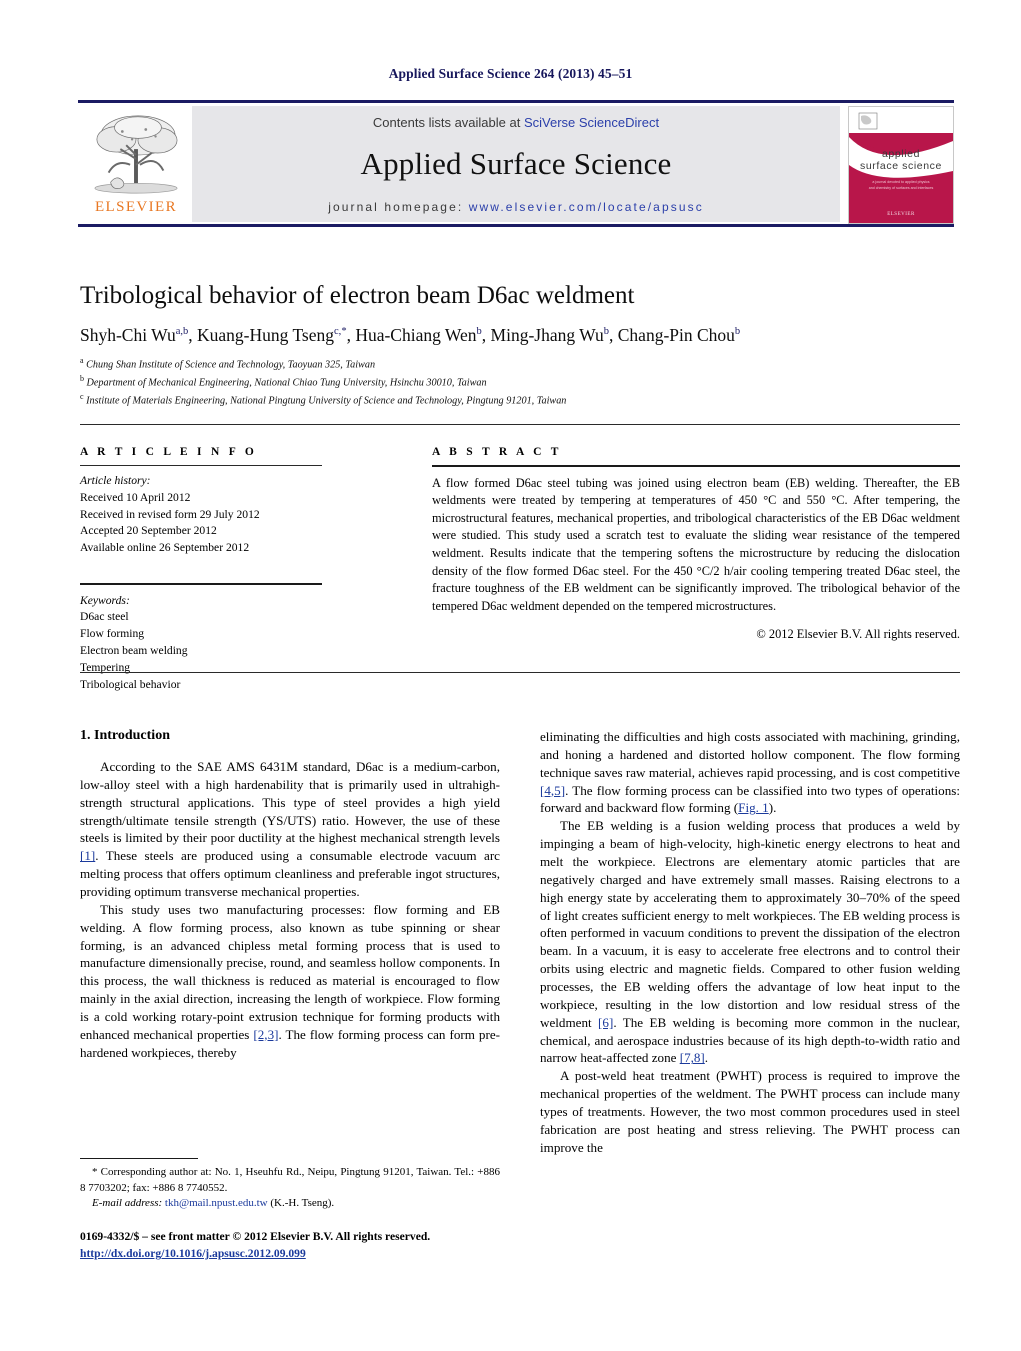 The image size is (1021, 1351). I want to click on svg-text: surface science, so click(901, 166).